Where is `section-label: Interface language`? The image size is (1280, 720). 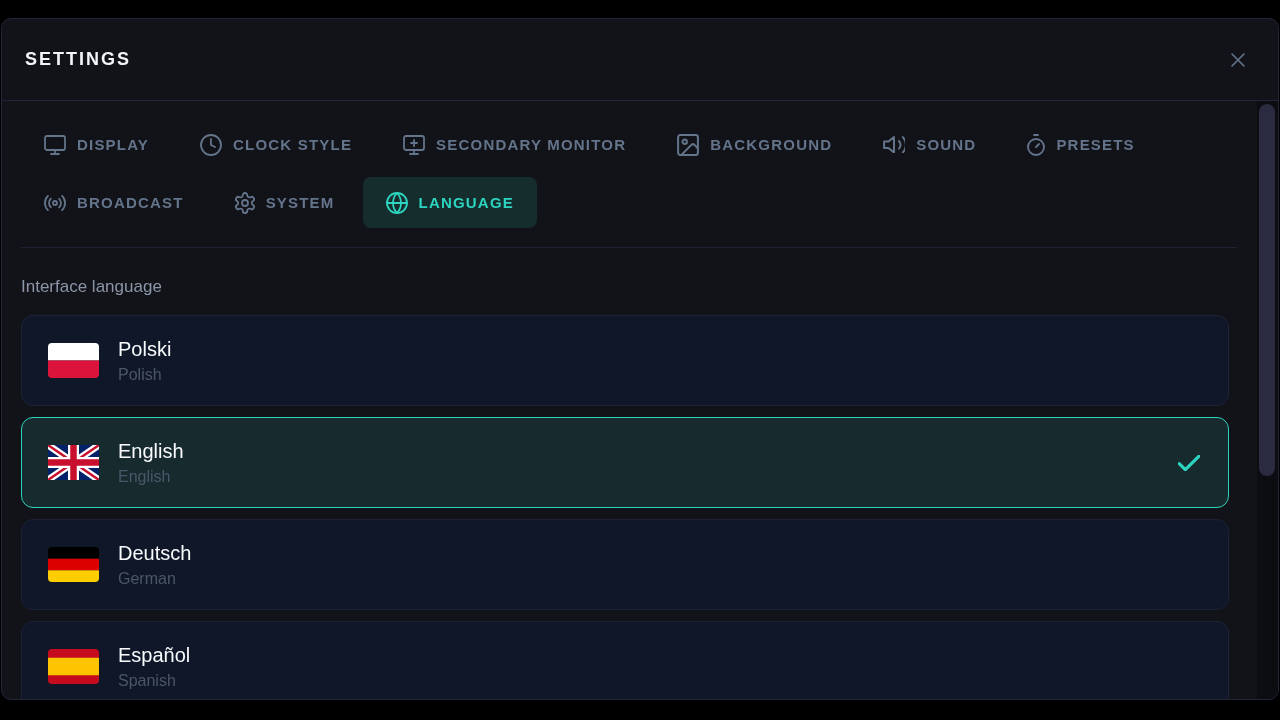
section-label: Interface language is located at coordinates (92, 287).